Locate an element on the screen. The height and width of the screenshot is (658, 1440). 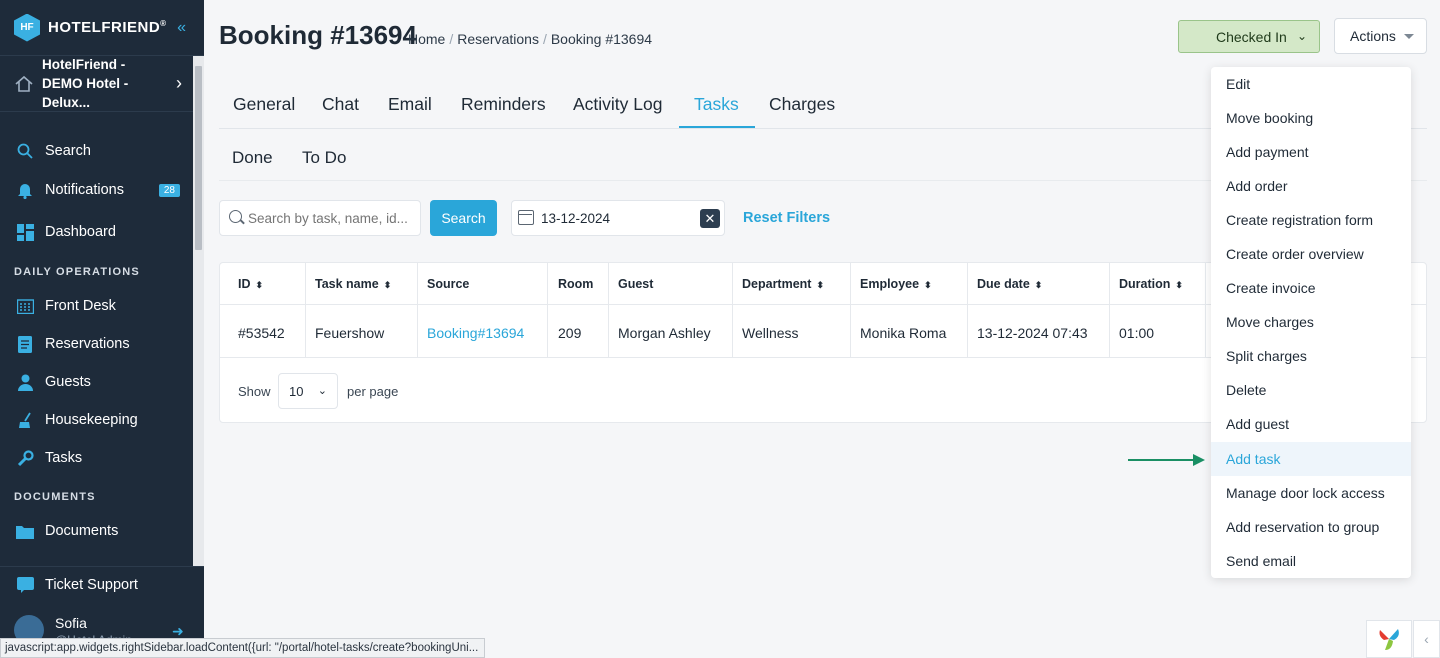
sidebar-item-documents: Documents is located at coordinates (96, 531).